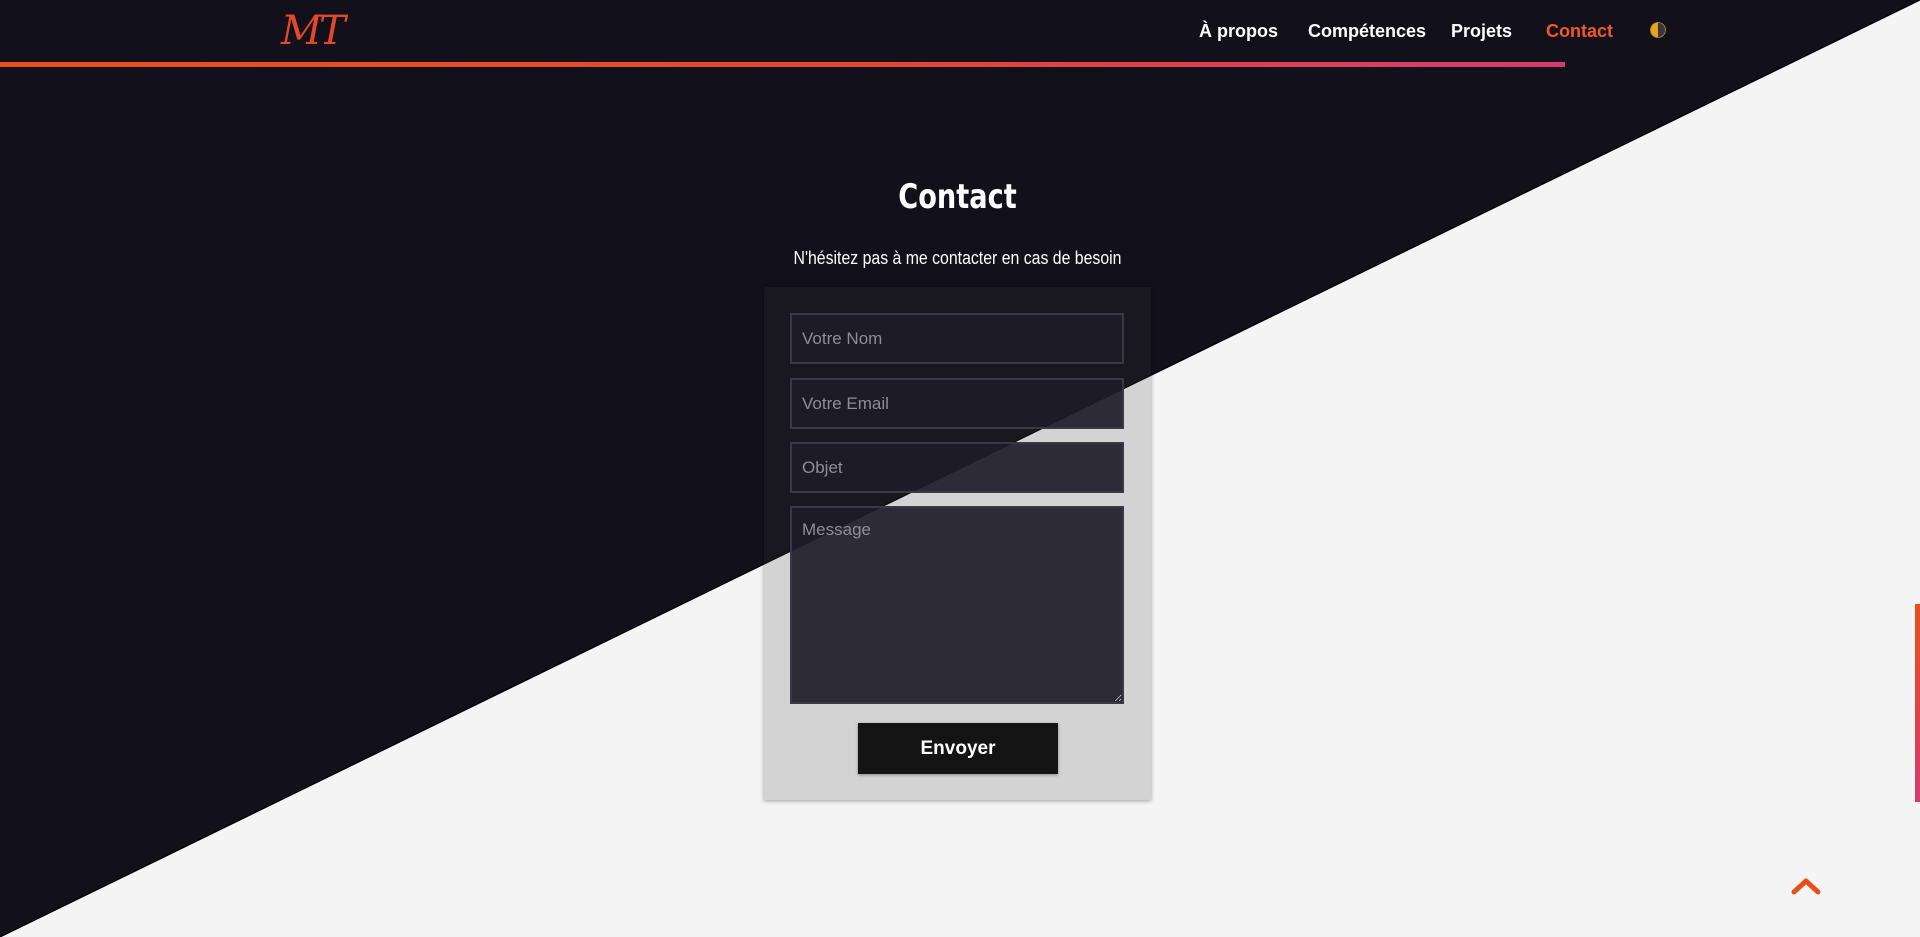  What do you see at coordinates (1481, 31) in the screenshot?
I see `nav-item-projects: Projets` at bounding box center [1481, 31].